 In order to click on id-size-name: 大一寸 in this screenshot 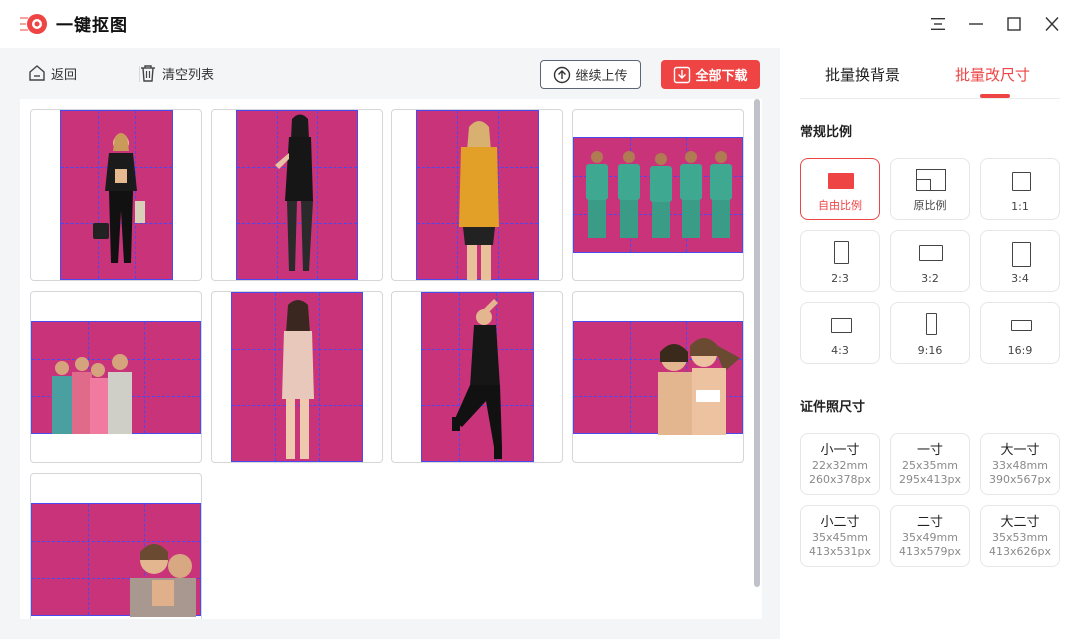, I will do `click(1020, 450)`.